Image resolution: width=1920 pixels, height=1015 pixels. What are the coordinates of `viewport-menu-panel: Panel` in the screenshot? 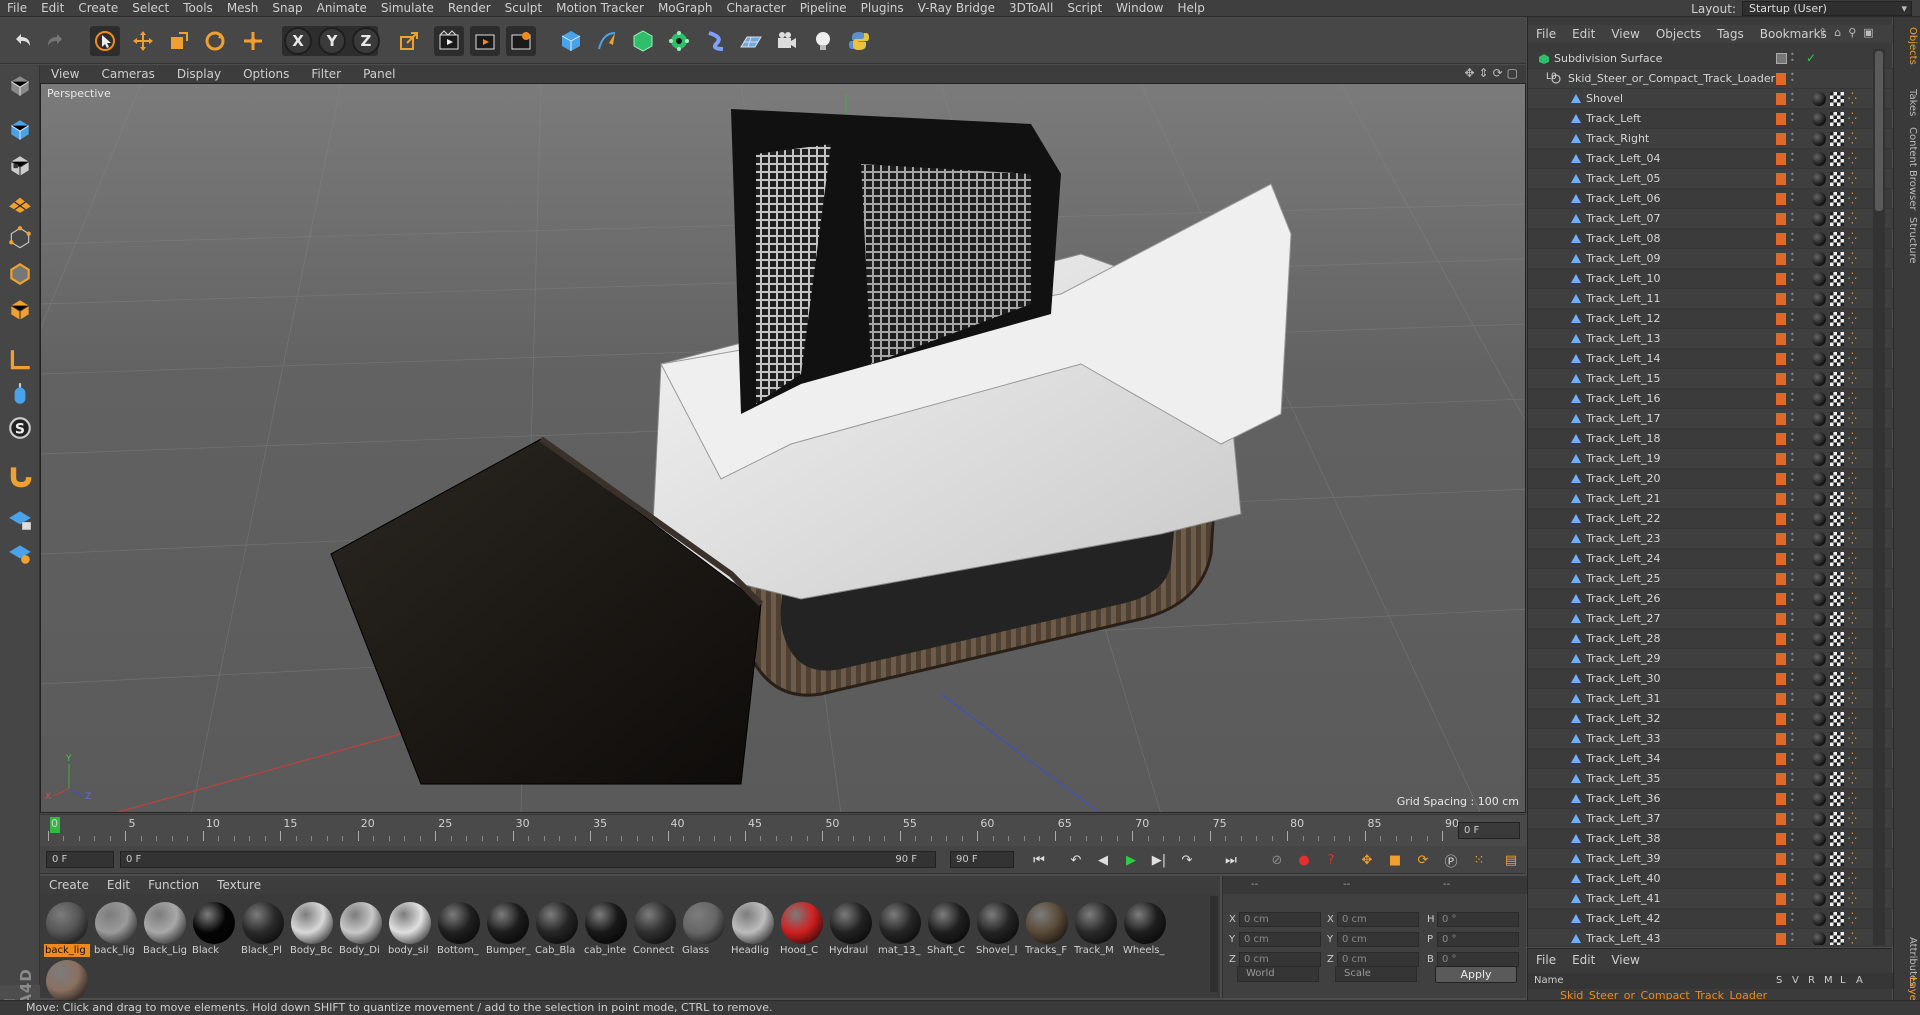 It's located at (379, 74).